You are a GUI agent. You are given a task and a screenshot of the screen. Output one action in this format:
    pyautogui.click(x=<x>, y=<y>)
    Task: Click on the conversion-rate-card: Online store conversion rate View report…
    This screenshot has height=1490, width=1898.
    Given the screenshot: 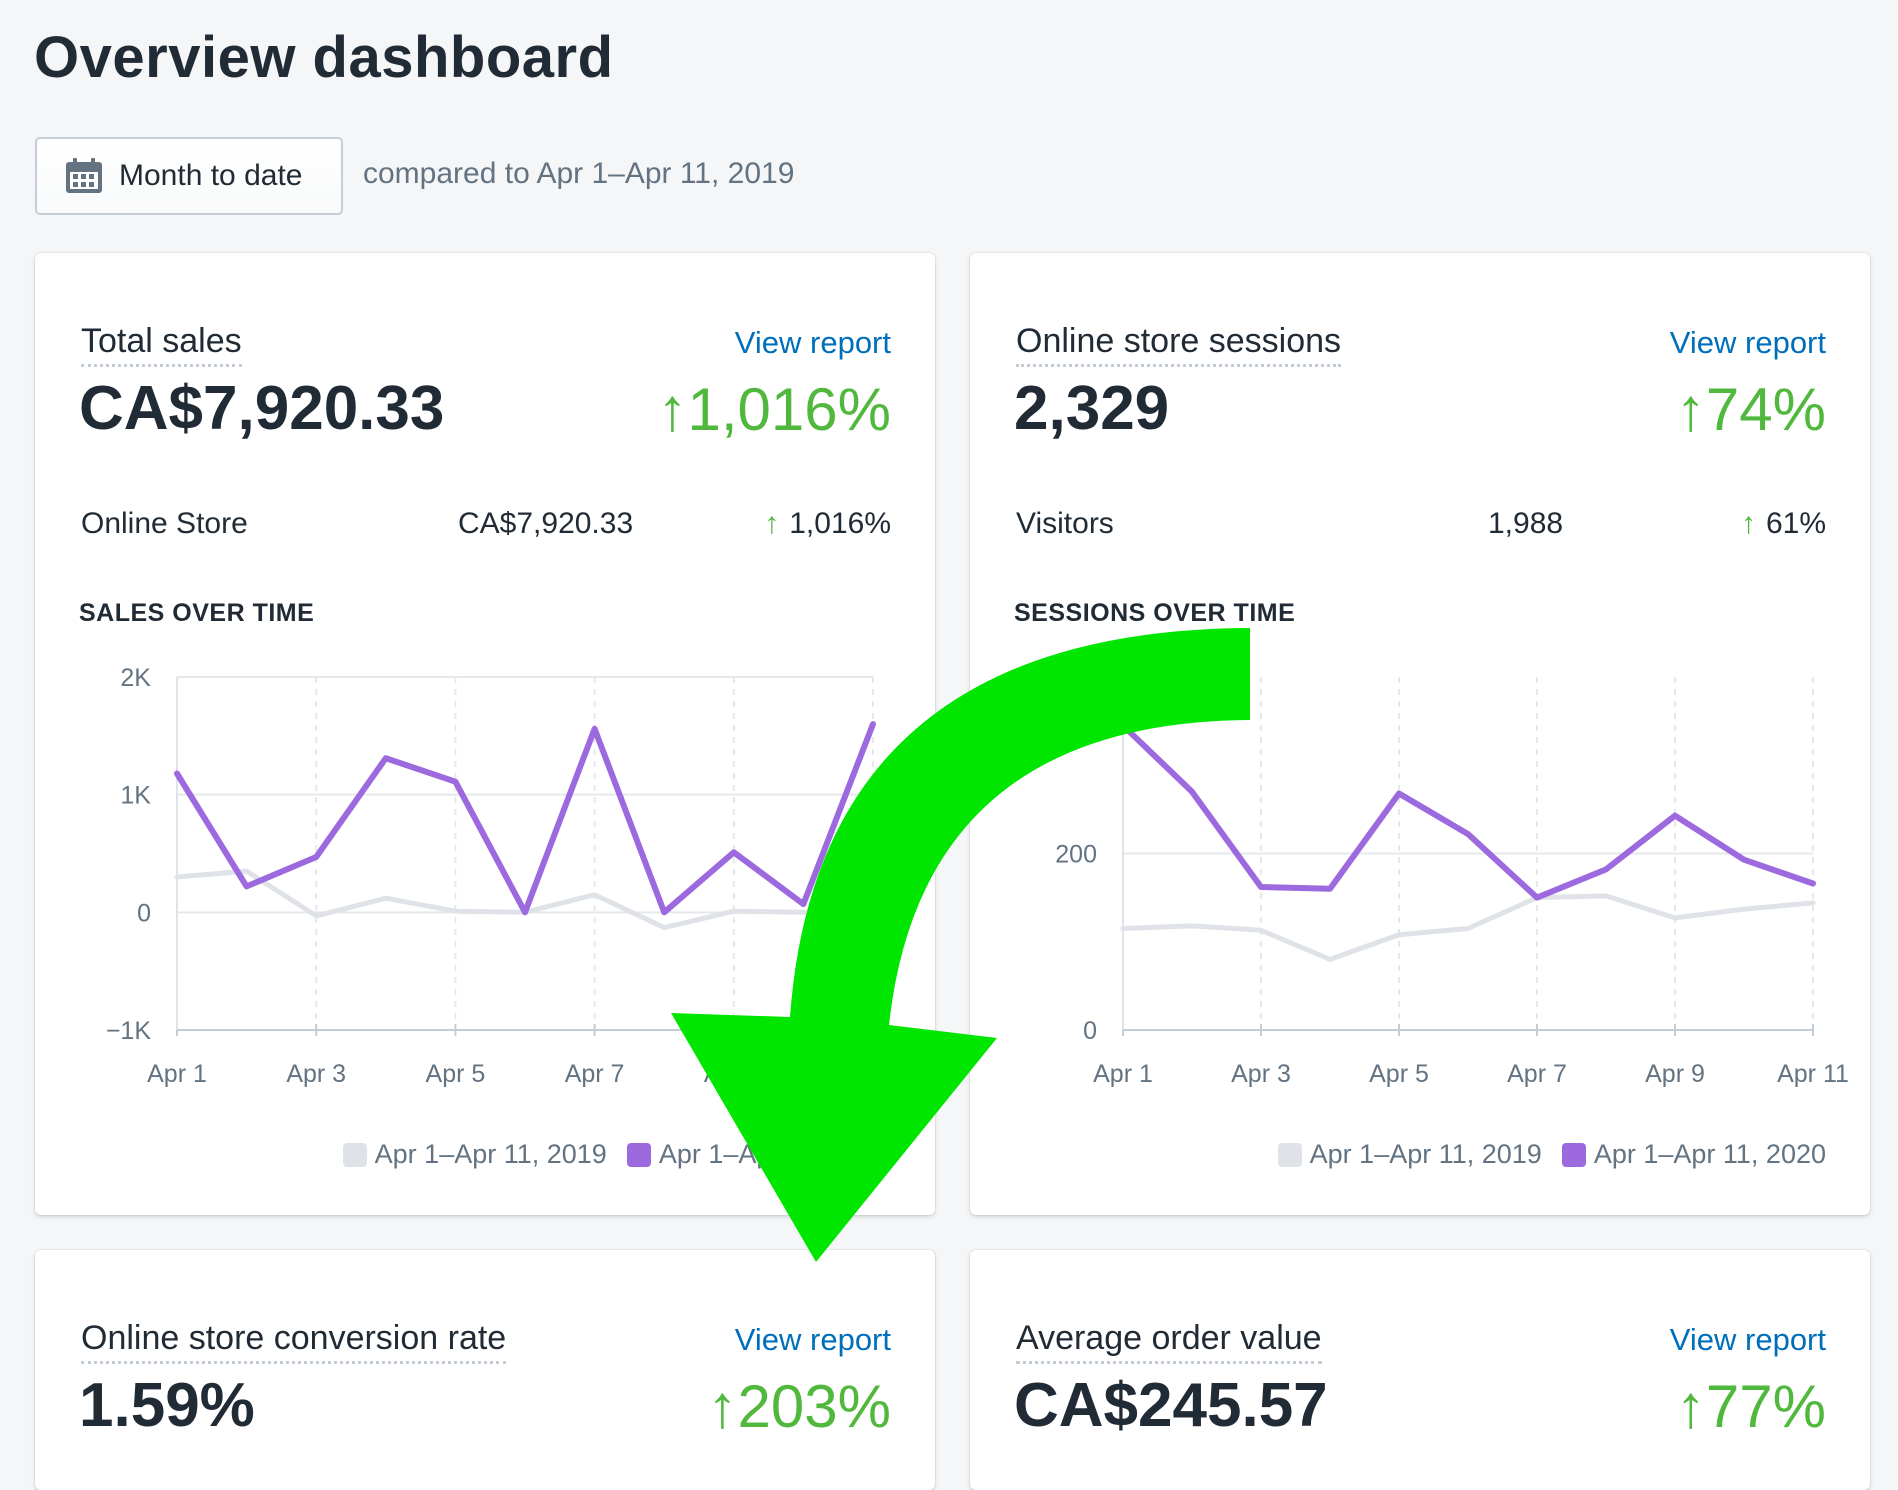 What is the action you would take?
    pyautogui.click(x=485, y=1370)
    